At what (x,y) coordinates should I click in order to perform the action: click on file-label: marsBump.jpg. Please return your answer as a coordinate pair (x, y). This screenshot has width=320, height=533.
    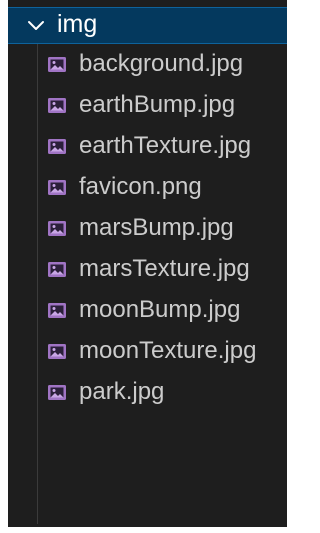
    Looking at the image, I should click on (156, 227).